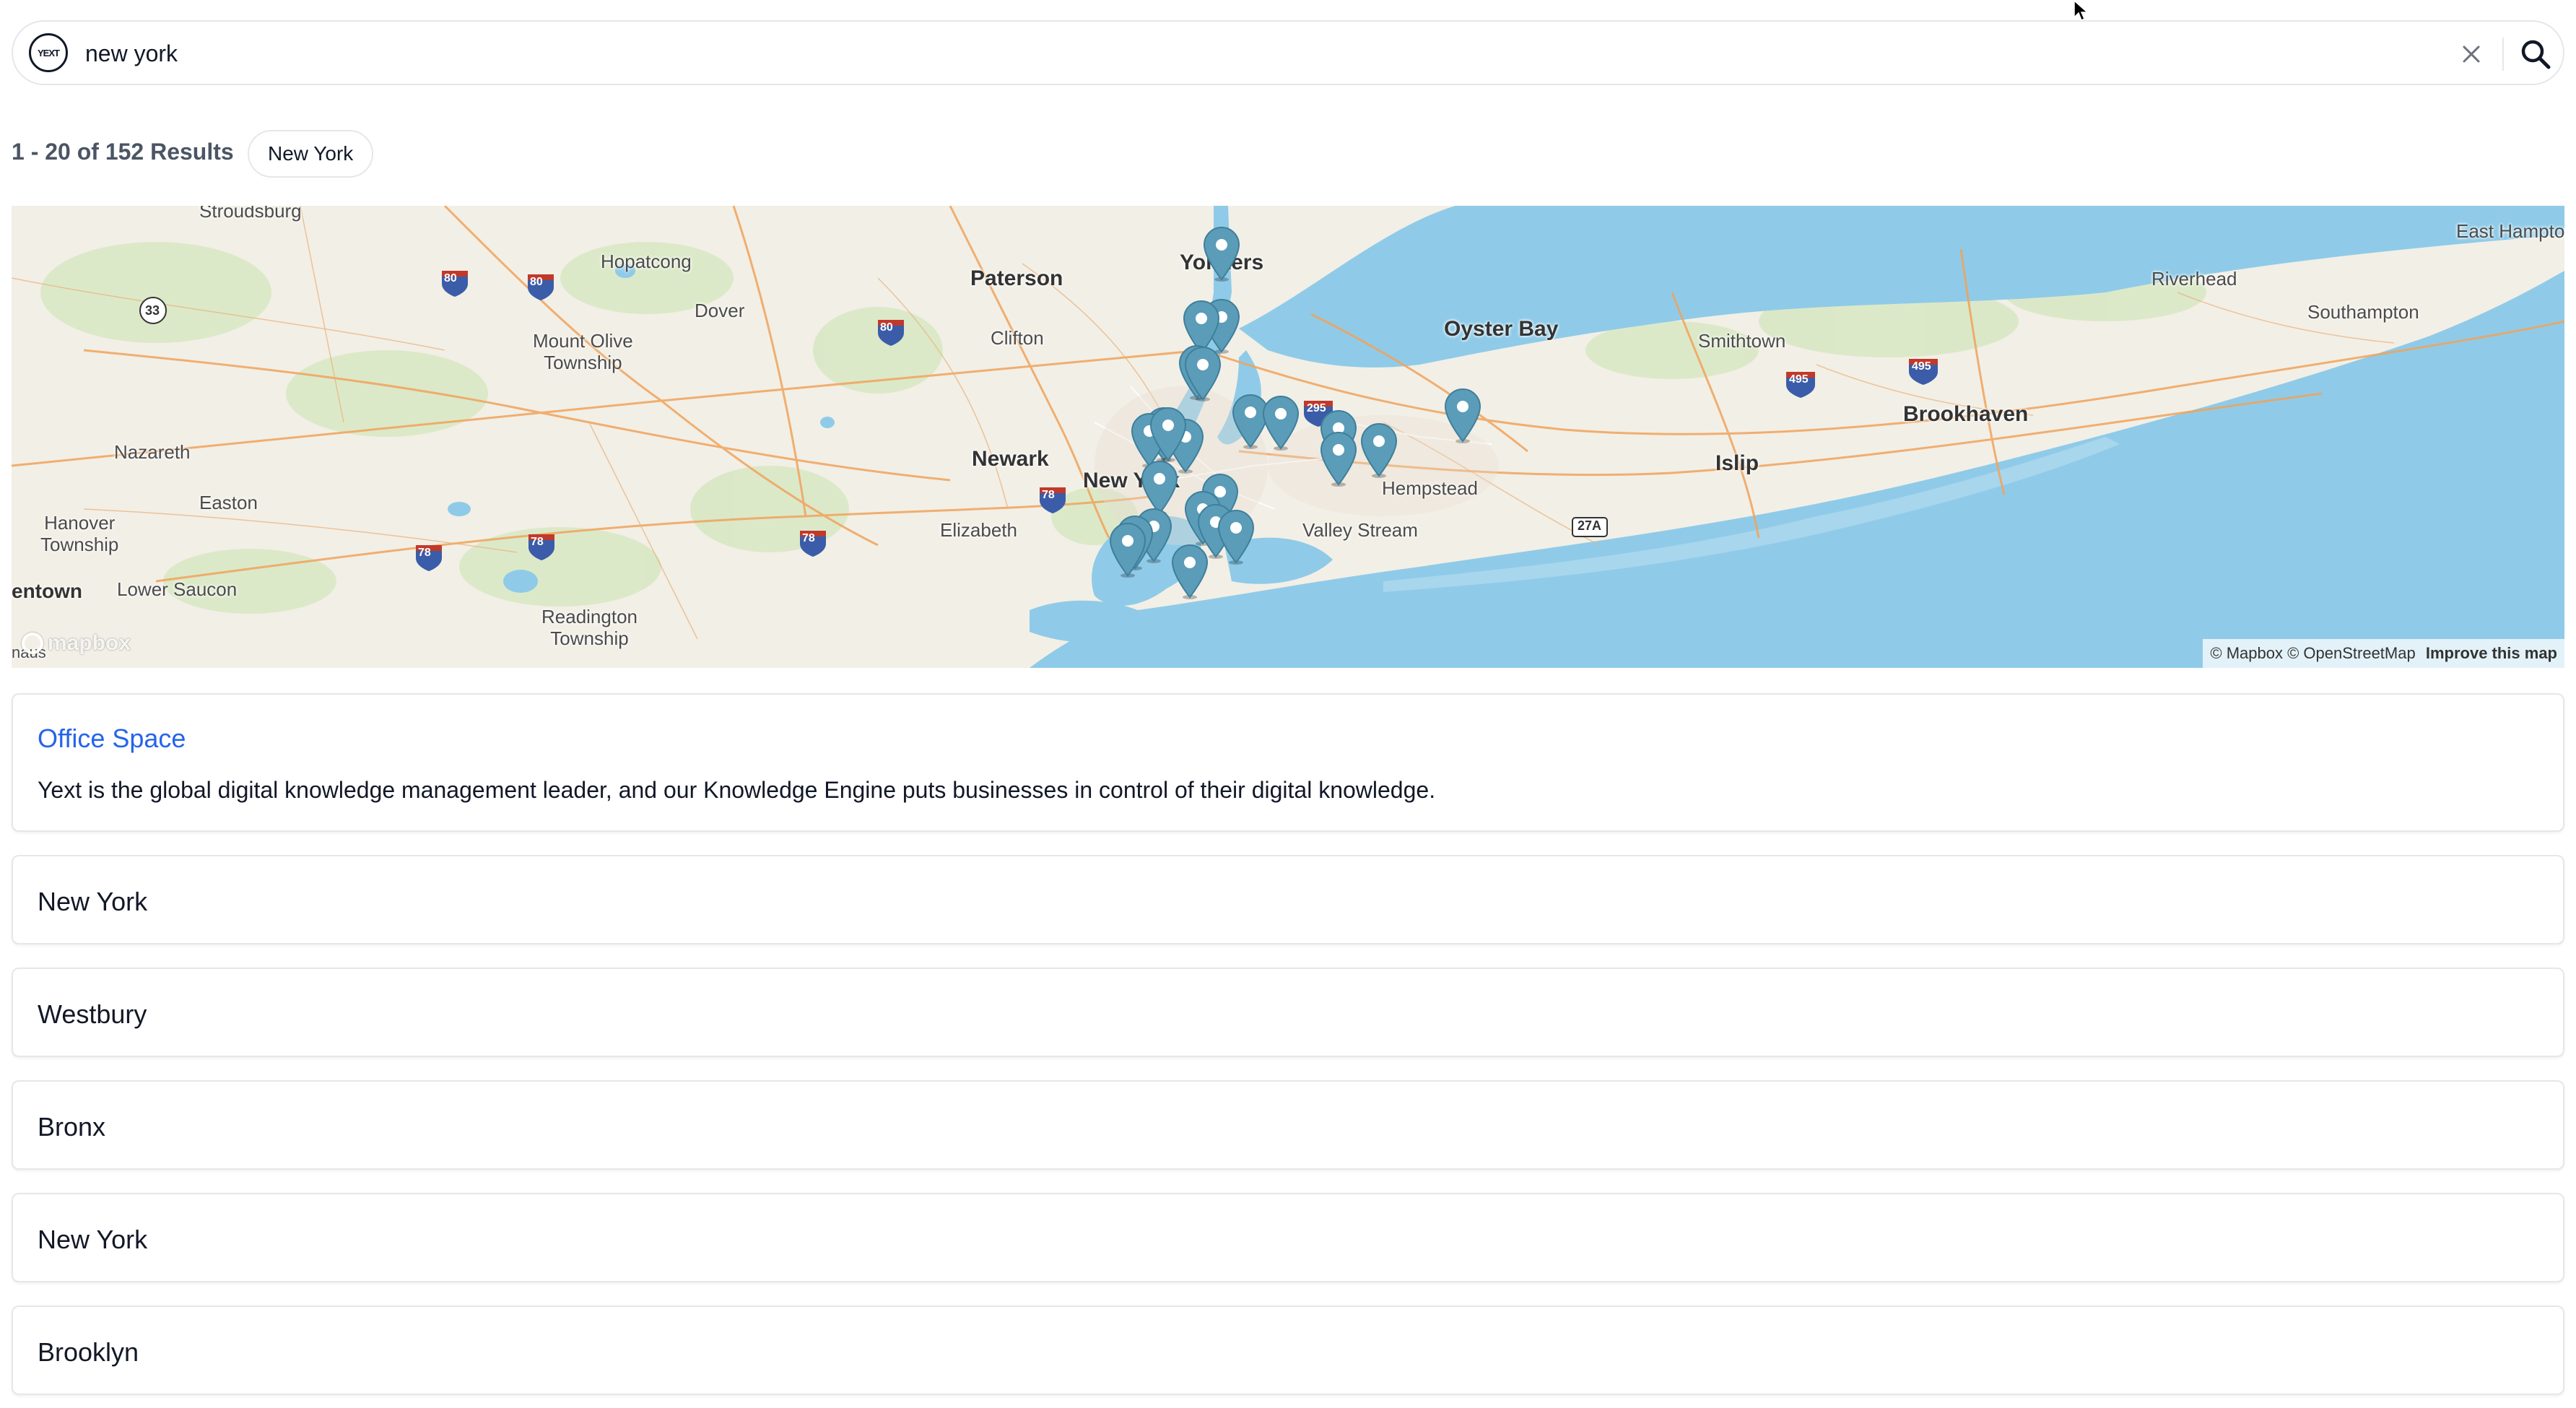 The height and width of the screenshot is (1408, 2576). I want to click on search-button, so click(2535, 54).